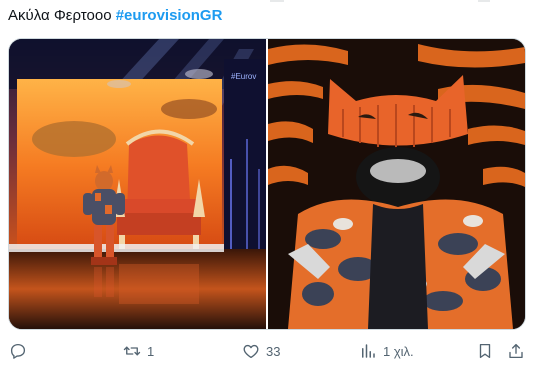 The width and height of the screenshot is (533, 372). I want to click on bookmark-button, so click(485, 351).